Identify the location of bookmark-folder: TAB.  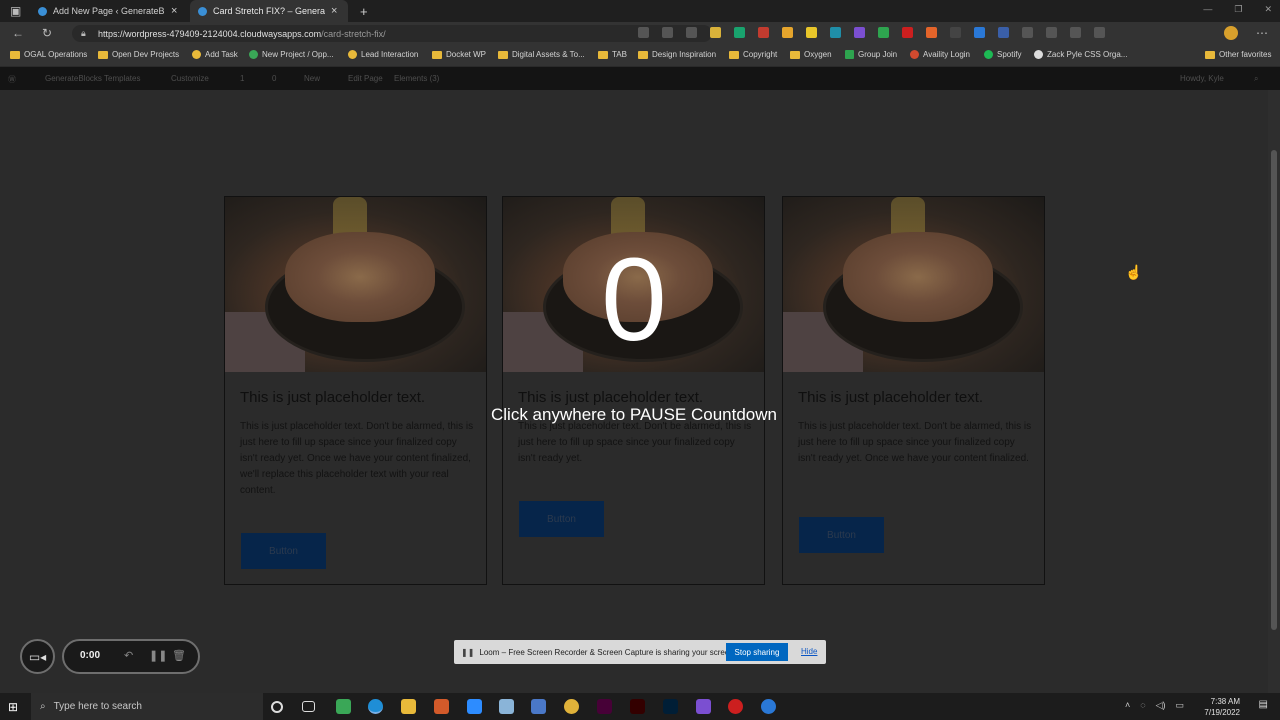
(612, 54).